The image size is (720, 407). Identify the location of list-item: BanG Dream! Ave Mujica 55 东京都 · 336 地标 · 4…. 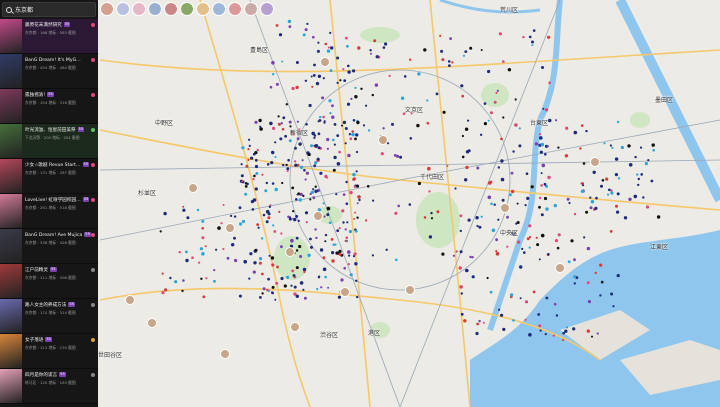
(49, 246).